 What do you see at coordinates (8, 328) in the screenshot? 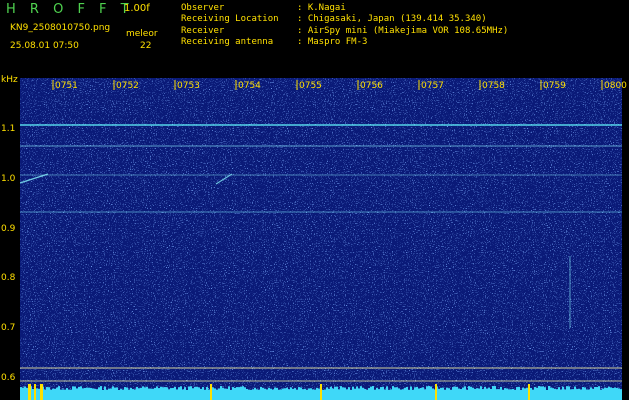
I see `y-tick-label: 0.7` at bounding box center [8, 328].